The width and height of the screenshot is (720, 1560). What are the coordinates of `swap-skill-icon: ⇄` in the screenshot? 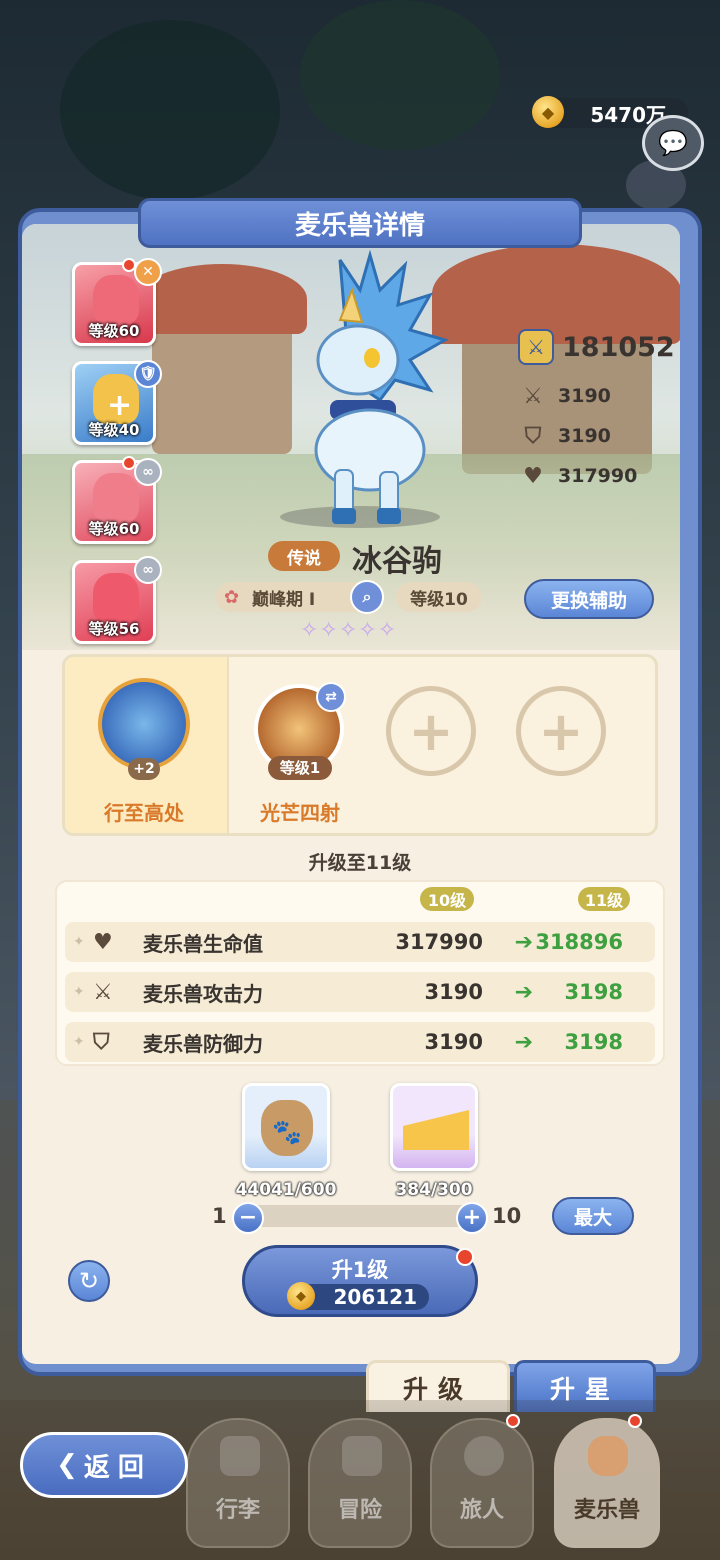 It's located at (331, 697).